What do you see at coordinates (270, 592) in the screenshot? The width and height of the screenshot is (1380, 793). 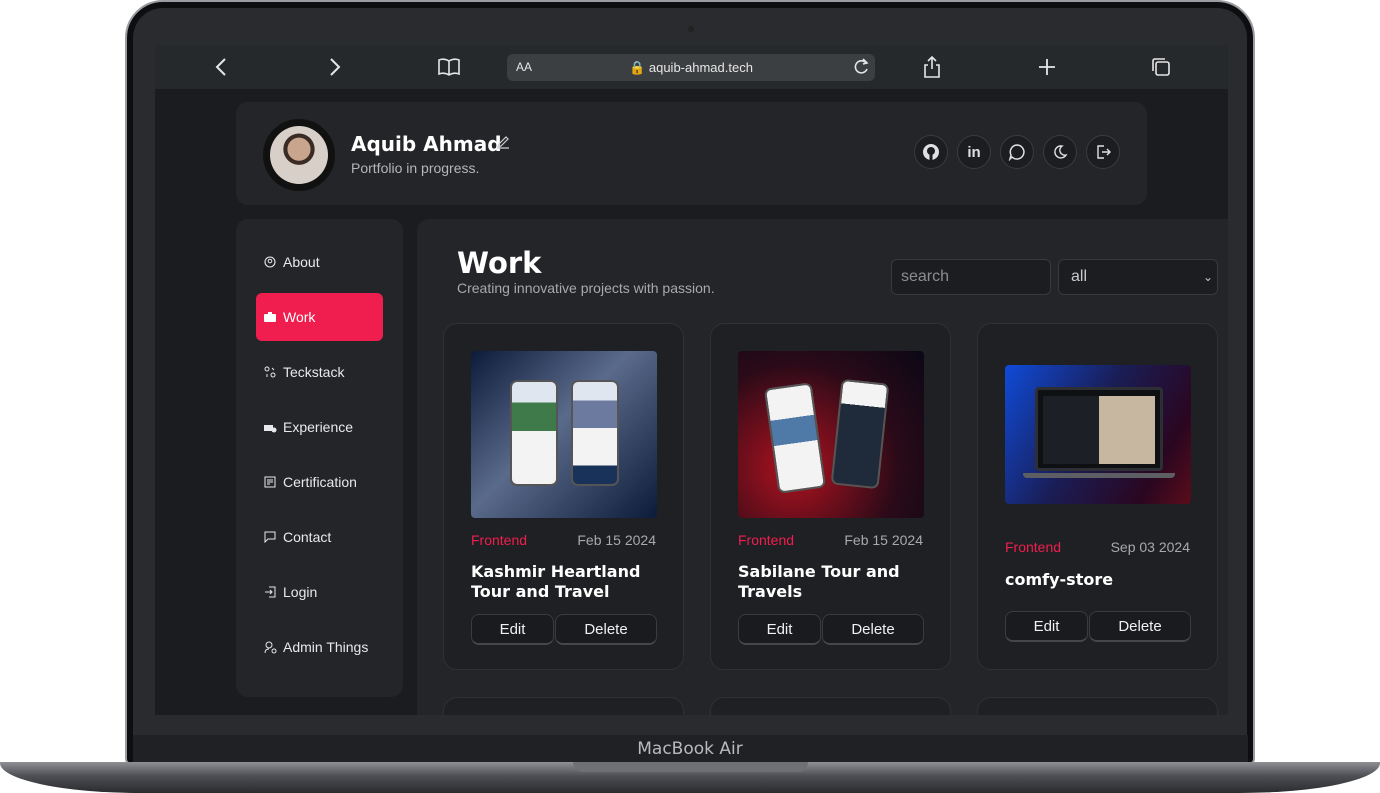 I see `login-icon` at bounding box center [270, 592].